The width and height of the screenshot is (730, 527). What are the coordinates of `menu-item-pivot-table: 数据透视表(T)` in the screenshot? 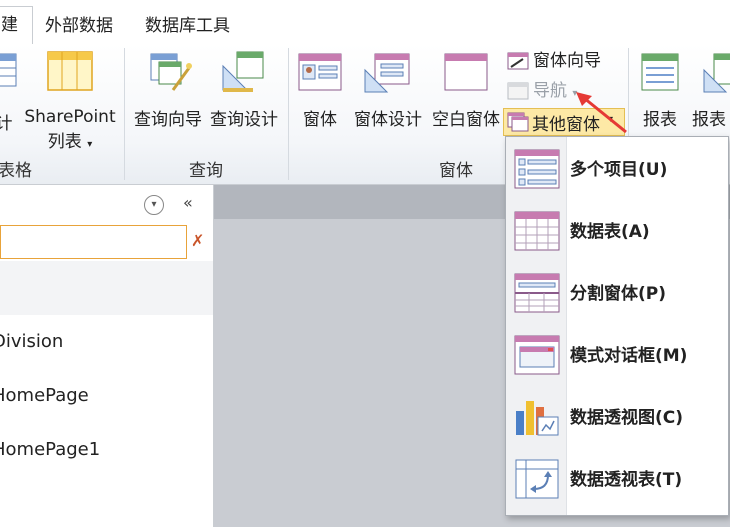 It's located at (617, 478).